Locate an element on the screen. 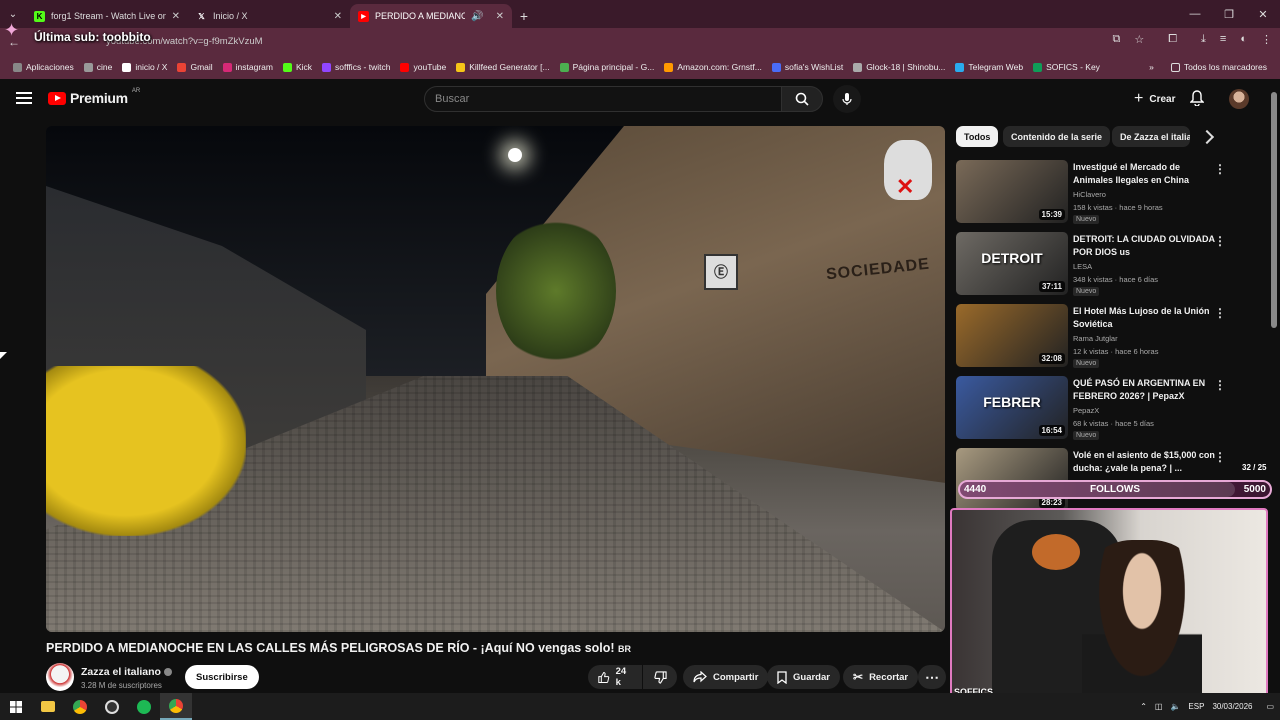 This screenshot has width=1280, height=720. obs-icon is located at coordinates (112, 706).